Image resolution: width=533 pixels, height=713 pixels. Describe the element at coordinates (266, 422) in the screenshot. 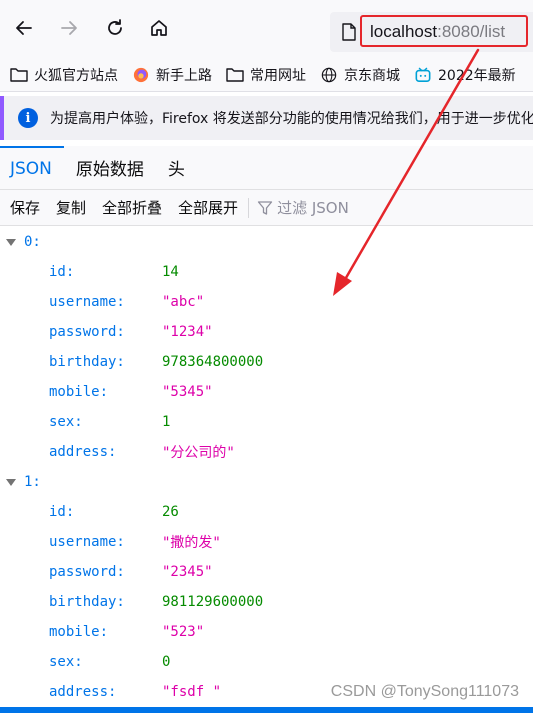

I see `table-row: sex: 1` at that location.